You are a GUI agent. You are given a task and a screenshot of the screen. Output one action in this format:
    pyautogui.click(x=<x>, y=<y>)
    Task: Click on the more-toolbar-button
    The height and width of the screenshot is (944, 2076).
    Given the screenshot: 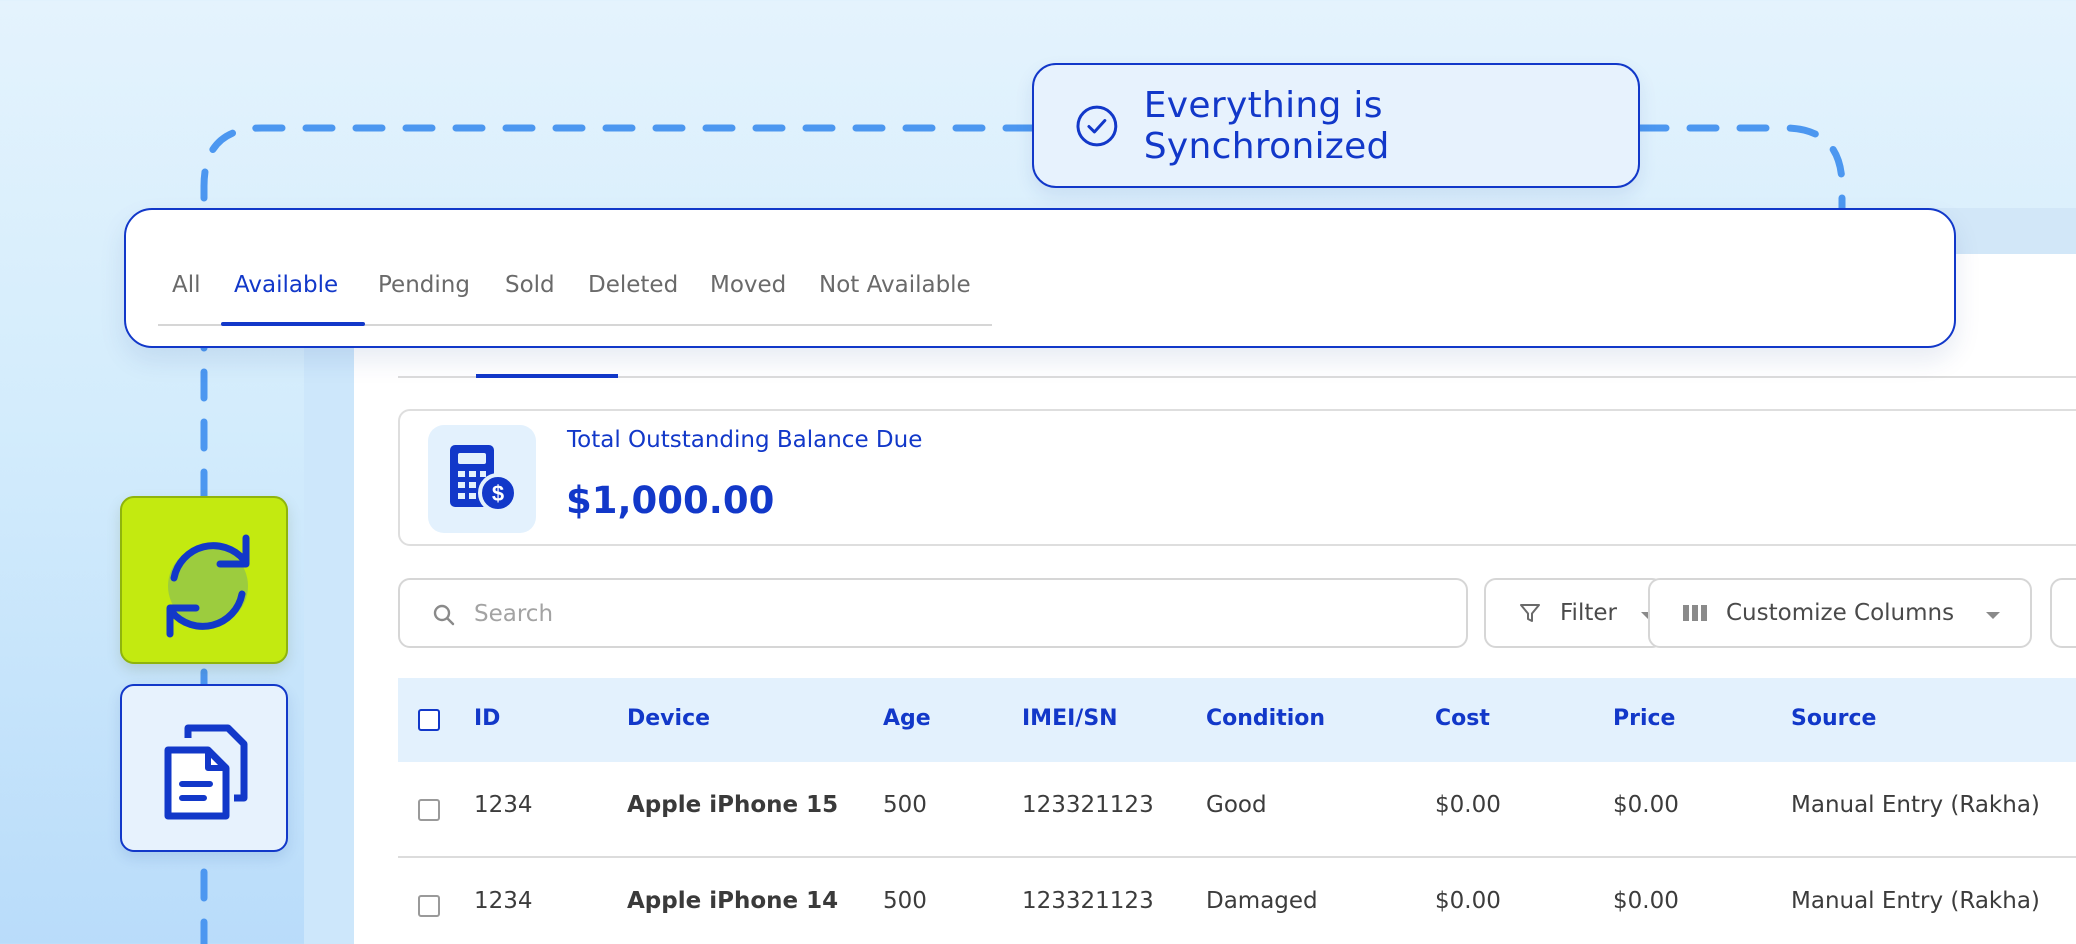 What is the action you would take?
    pyautogui.click(x=2063, y=613)
    